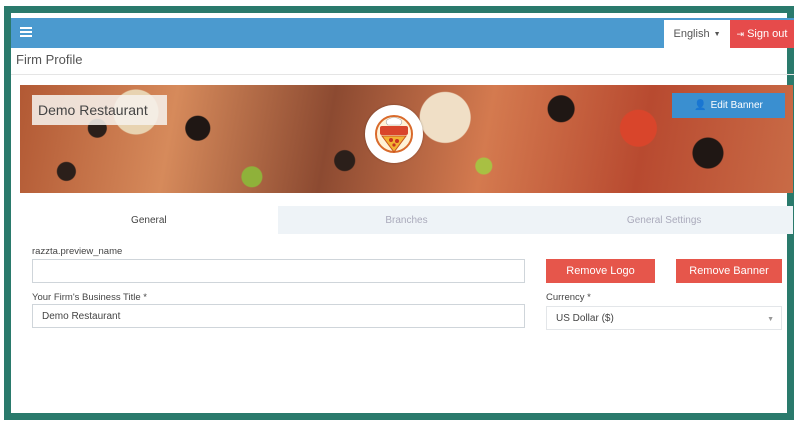 The height and width of the screenshot is (424, 797). I want to click on tab-general-settings: General Settings, so click(664, 220).